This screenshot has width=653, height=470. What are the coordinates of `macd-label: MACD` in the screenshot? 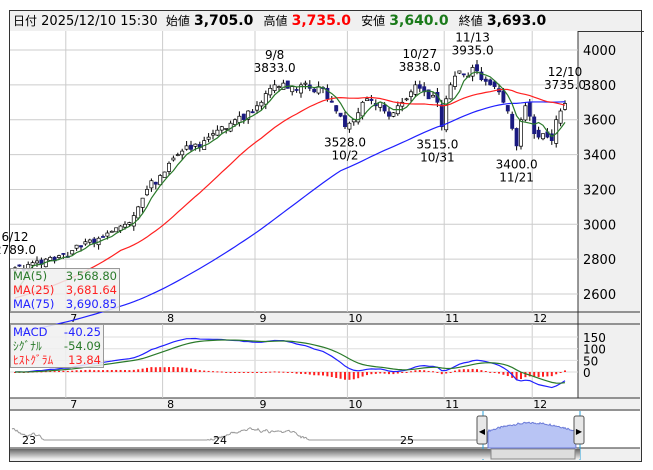 It's located at (30, 332).